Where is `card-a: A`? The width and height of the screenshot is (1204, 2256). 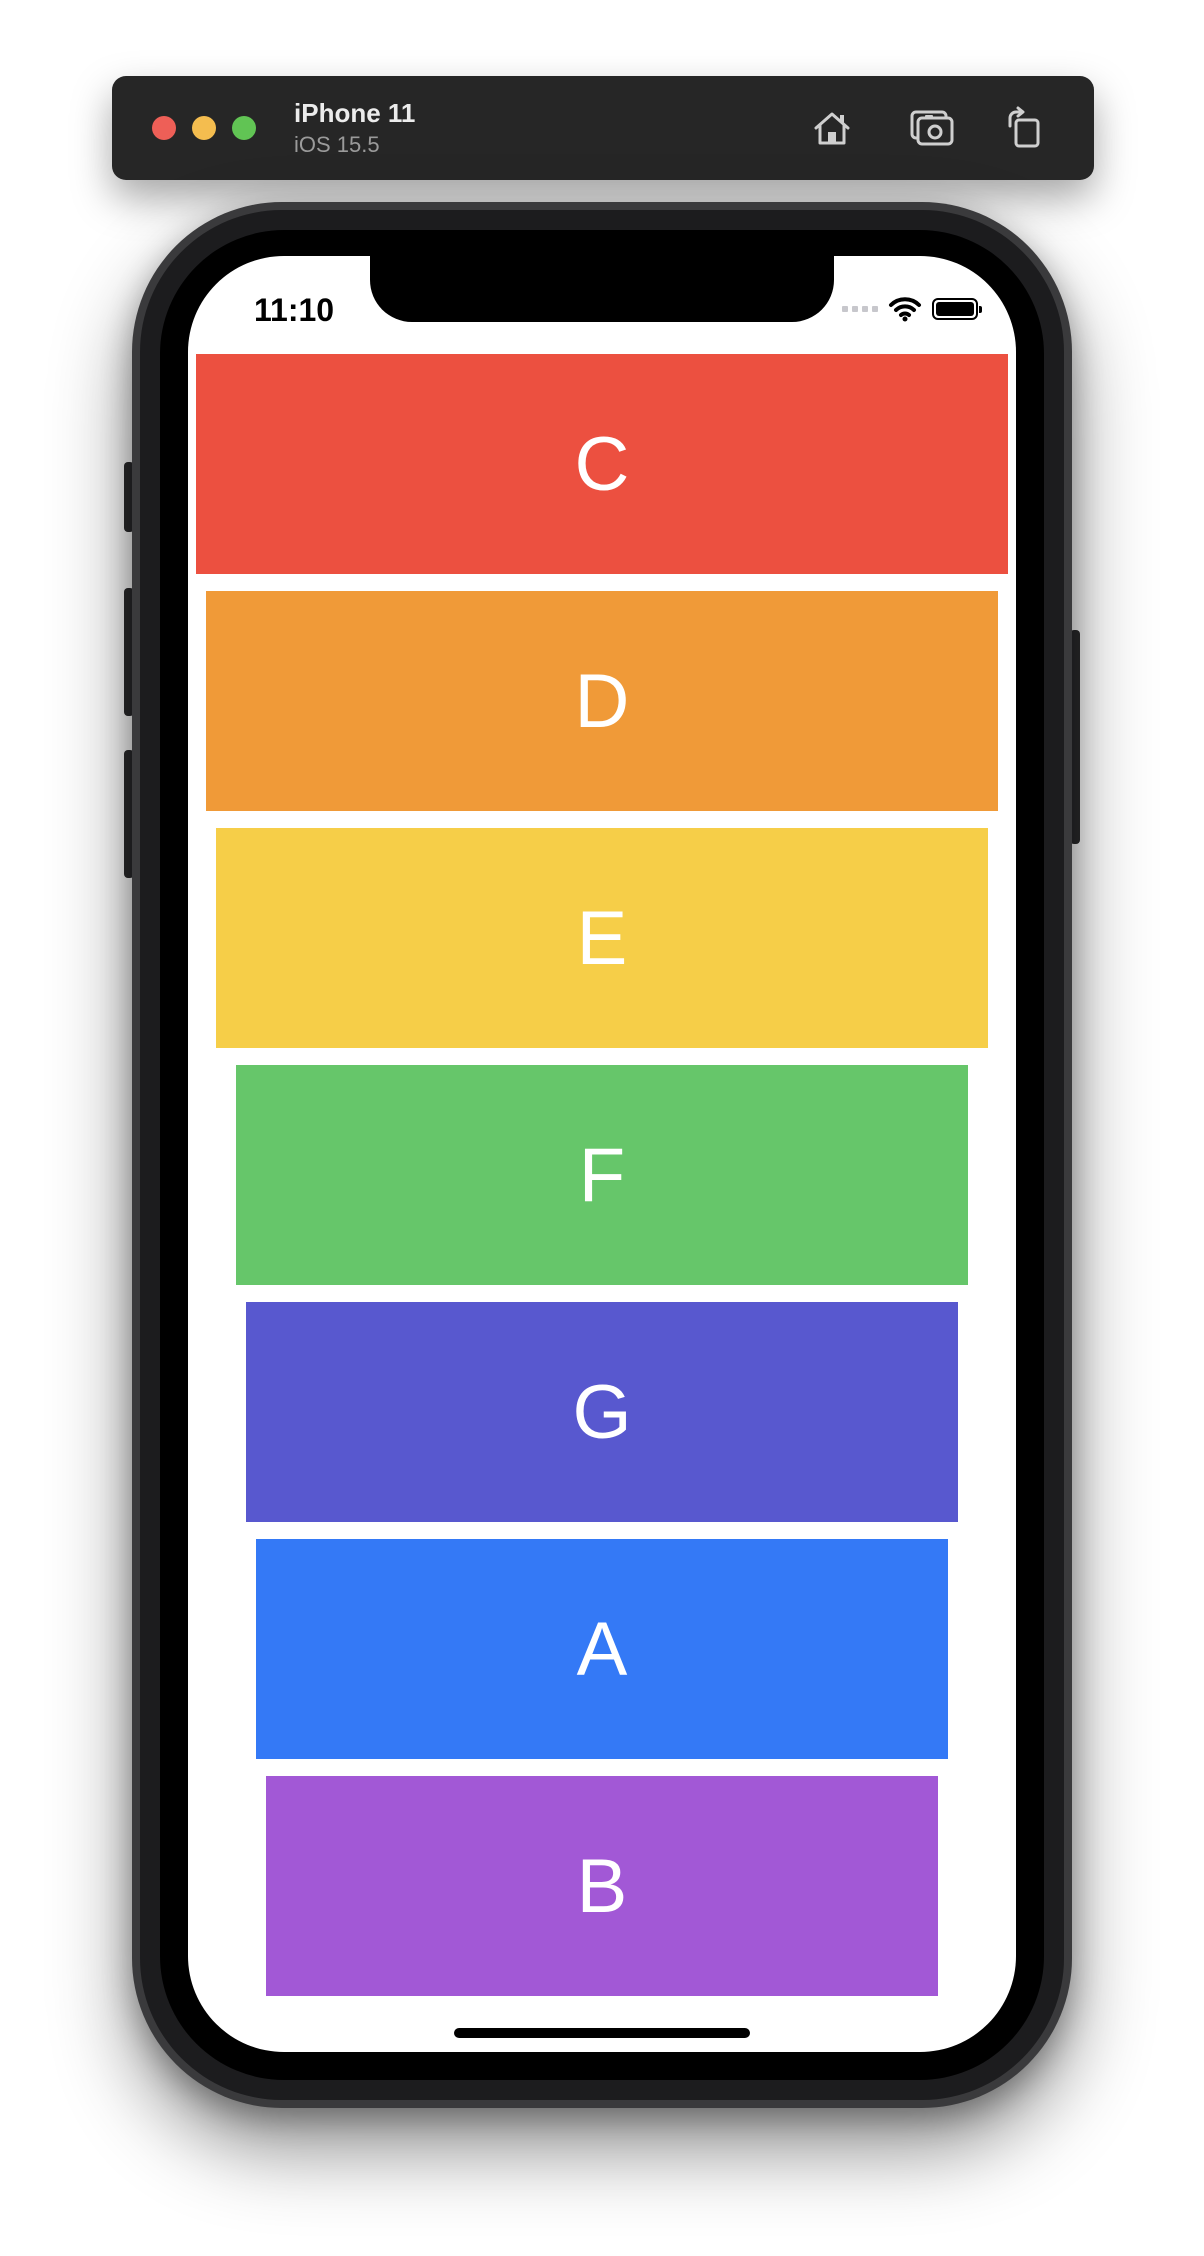
card-a: A is located at coordinates (602, 1649).